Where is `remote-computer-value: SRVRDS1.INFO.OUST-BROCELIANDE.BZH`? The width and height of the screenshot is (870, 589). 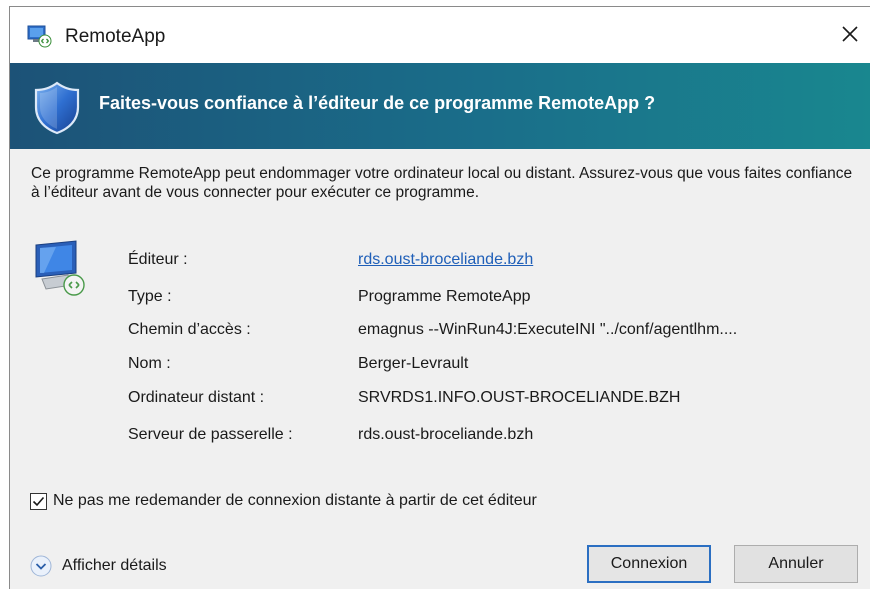
remote-computer-value: SRVRDS1.INFO.OUST-BROCELIANDE.BZH is located at coordinates (519, 397).